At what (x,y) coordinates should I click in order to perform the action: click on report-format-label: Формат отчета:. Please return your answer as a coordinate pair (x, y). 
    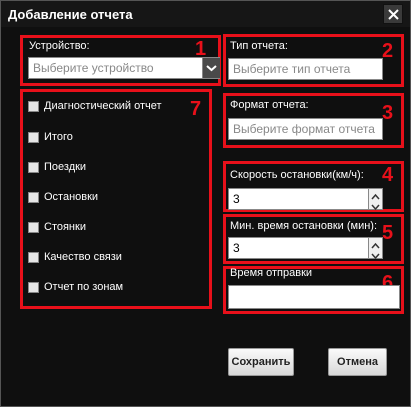
    Looking at the image, I should click on (269, 105).